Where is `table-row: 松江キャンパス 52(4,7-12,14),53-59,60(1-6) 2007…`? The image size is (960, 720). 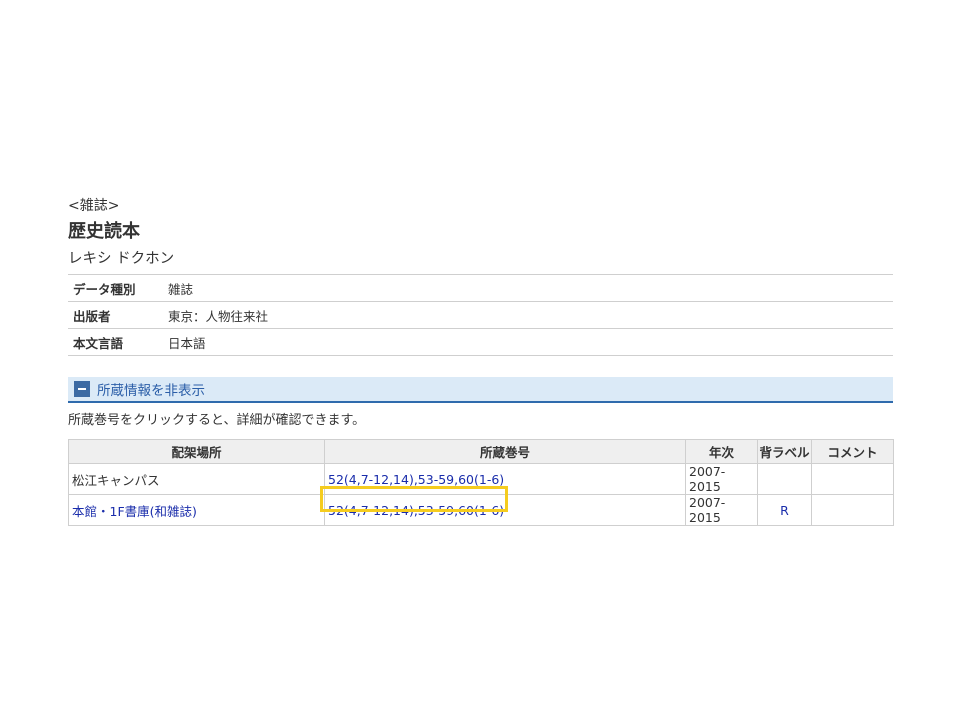
table-row: 松江キャンパス 52(4,7-12,14),53-59,60(1-6) 2007… is located at coordinates (481, 479).